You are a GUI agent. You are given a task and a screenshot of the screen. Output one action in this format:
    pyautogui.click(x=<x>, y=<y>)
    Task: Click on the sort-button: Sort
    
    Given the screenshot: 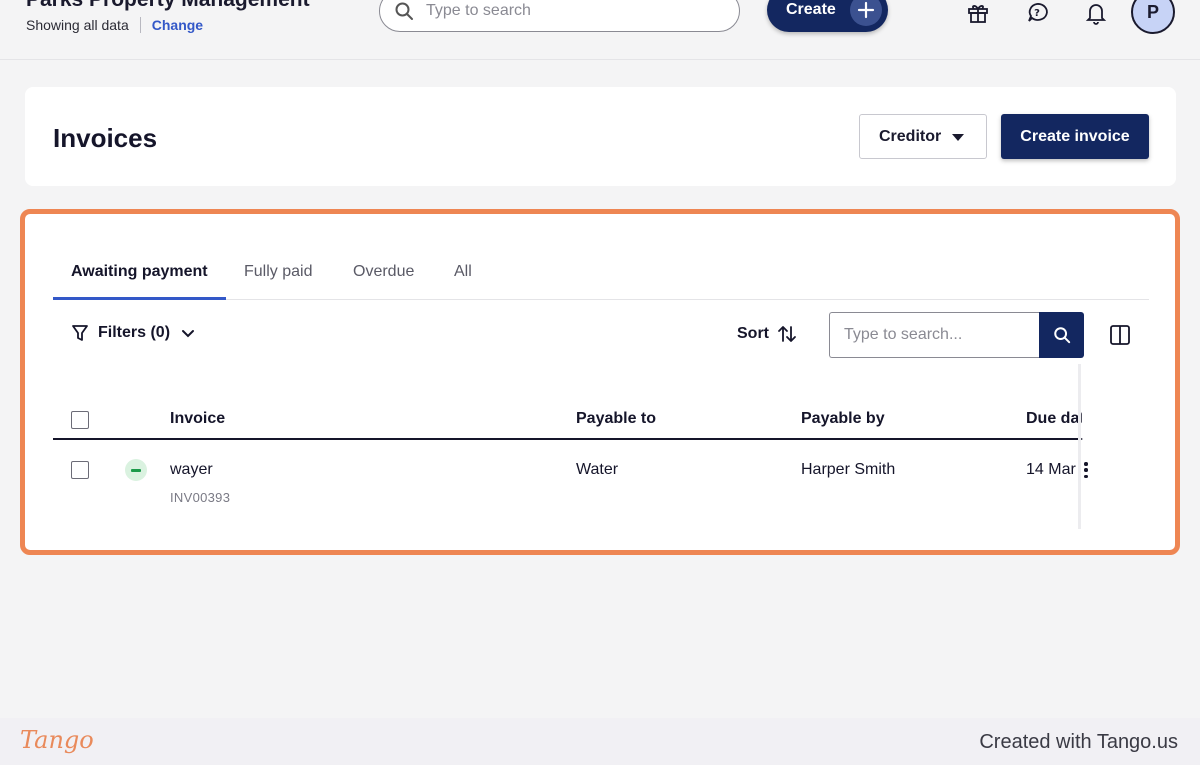 What is the action you would take?
    pyautogui.click(x=767, y=334)
    